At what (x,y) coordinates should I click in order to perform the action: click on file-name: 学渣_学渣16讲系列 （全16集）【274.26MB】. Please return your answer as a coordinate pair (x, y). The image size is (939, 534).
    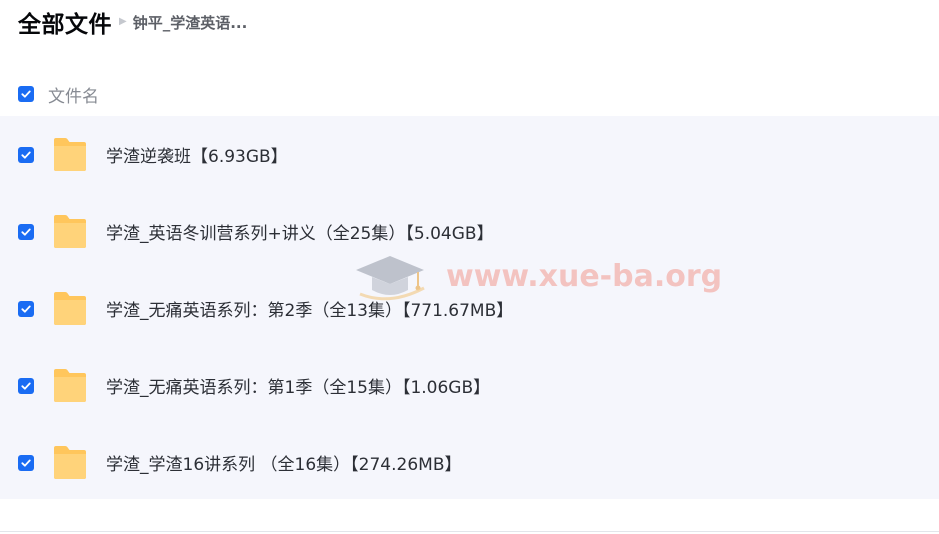
    Looking at the image, I should click on (283, 462).